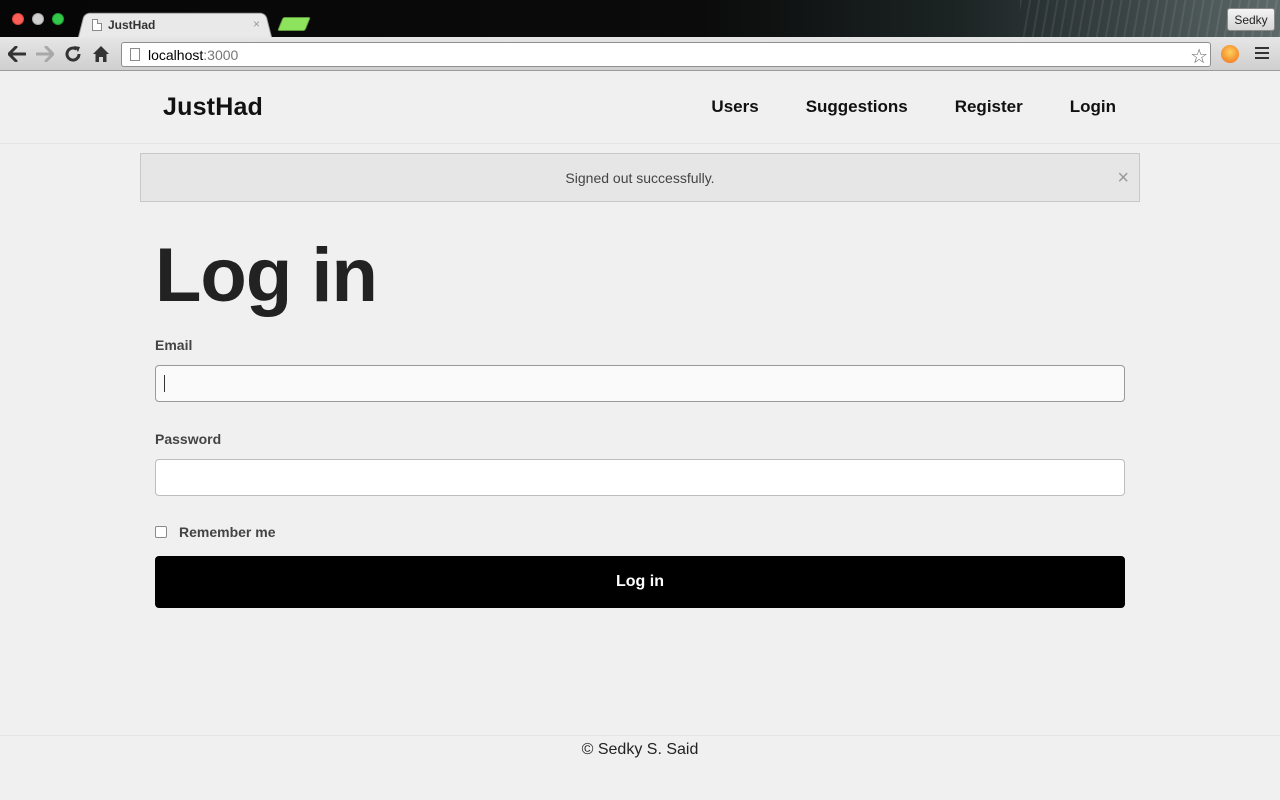 The height and width of the screenshot is (800, 1280). I want to click on tab-title: JustHad, so click(132, 25).